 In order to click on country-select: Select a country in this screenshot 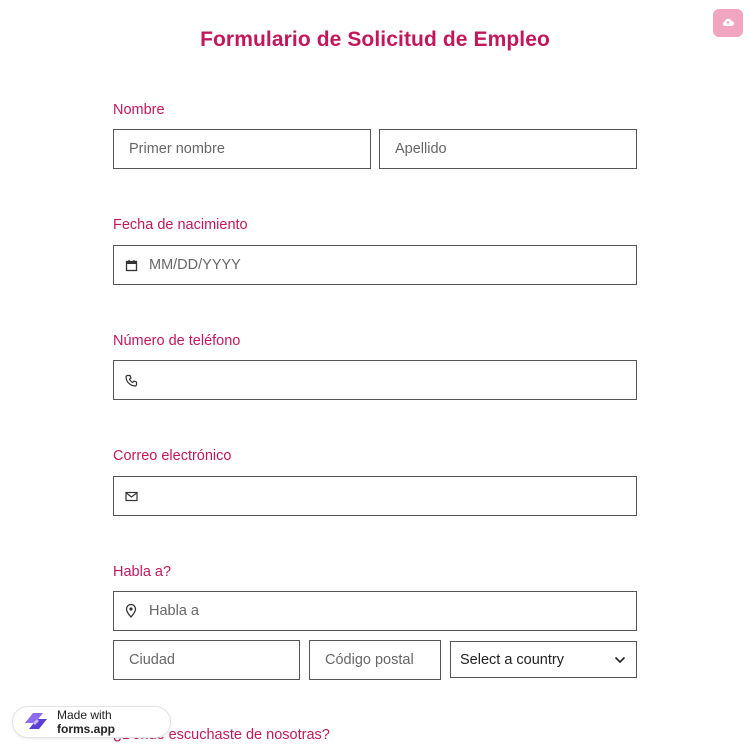, I will do `click(543, 659)`.